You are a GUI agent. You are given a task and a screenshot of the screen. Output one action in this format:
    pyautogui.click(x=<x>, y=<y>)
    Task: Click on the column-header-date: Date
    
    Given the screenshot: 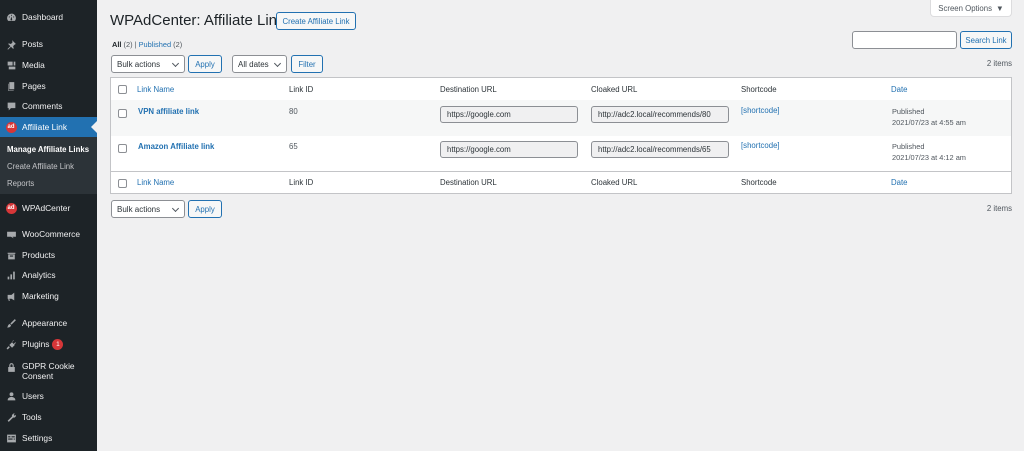 What is the action you would take?
    pyautogui.click(x=899, y=89)
    